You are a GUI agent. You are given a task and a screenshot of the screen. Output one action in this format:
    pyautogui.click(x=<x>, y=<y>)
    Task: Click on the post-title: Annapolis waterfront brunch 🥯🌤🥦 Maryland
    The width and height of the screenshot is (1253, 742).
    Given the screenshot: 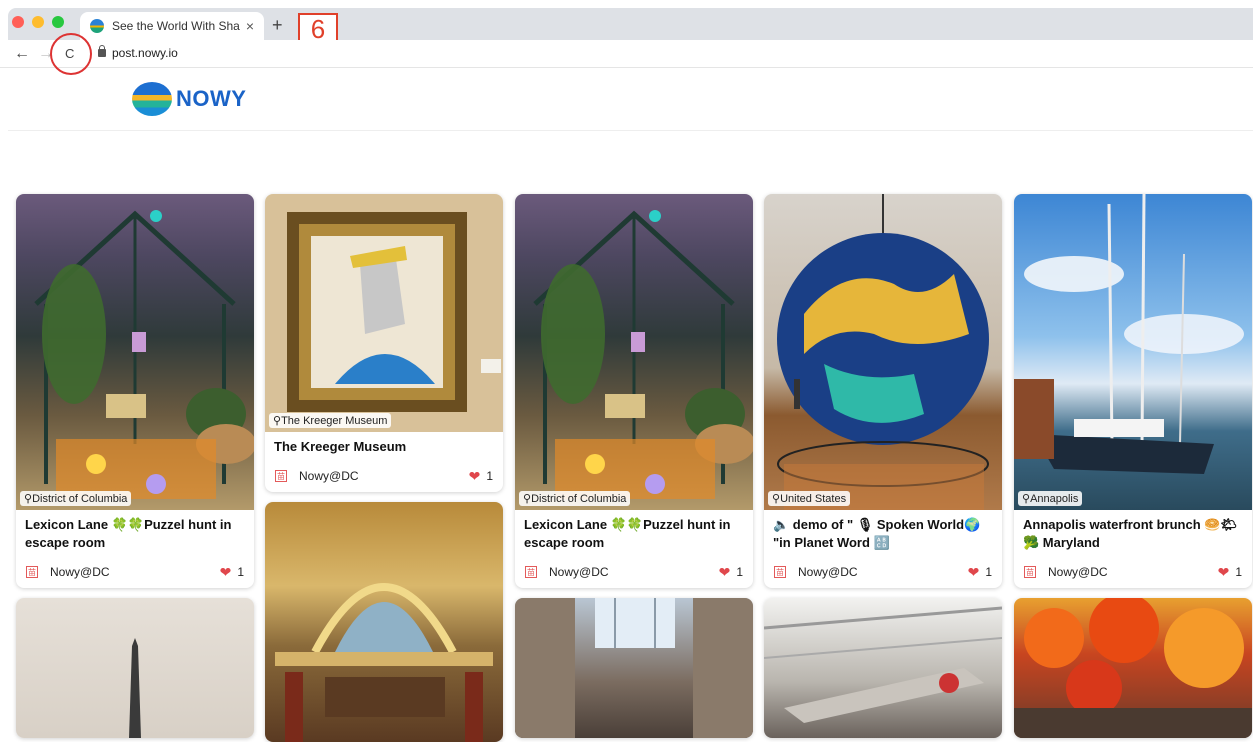 What is the action you would take?
    pyautogui.click(x=1130, y=533)
    